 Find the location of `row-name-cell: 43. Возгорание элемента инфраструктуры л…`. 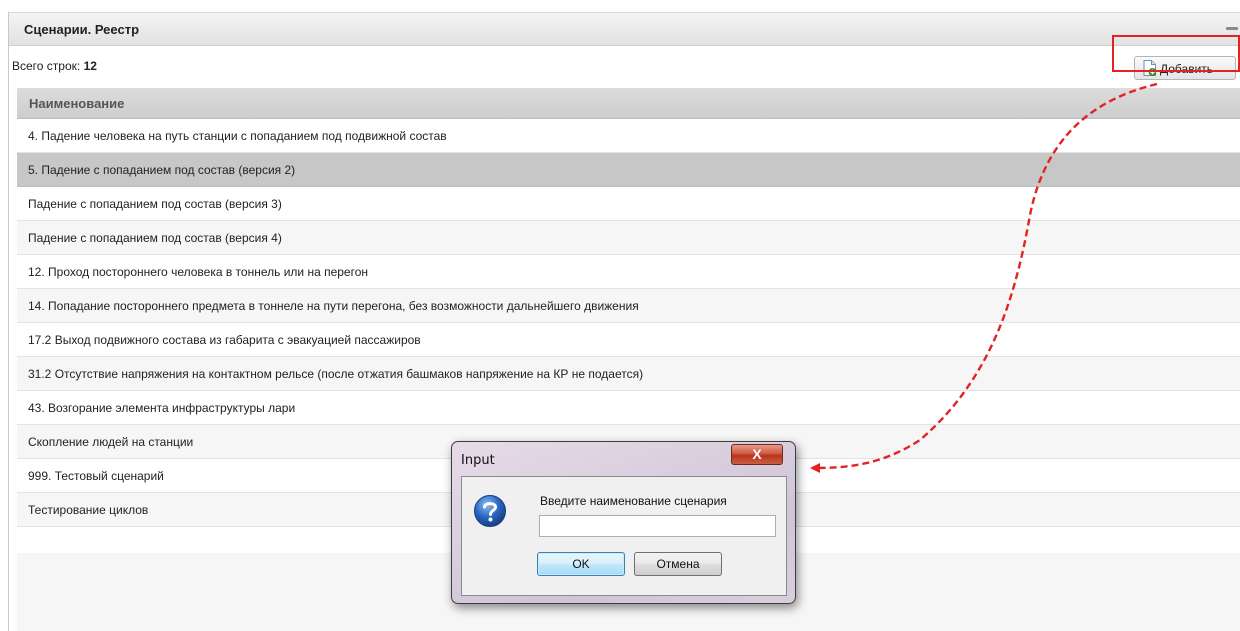

row-name-cell: 43. Возгорание элемента инфраструктуры л… is located at coordinates (162, 408).